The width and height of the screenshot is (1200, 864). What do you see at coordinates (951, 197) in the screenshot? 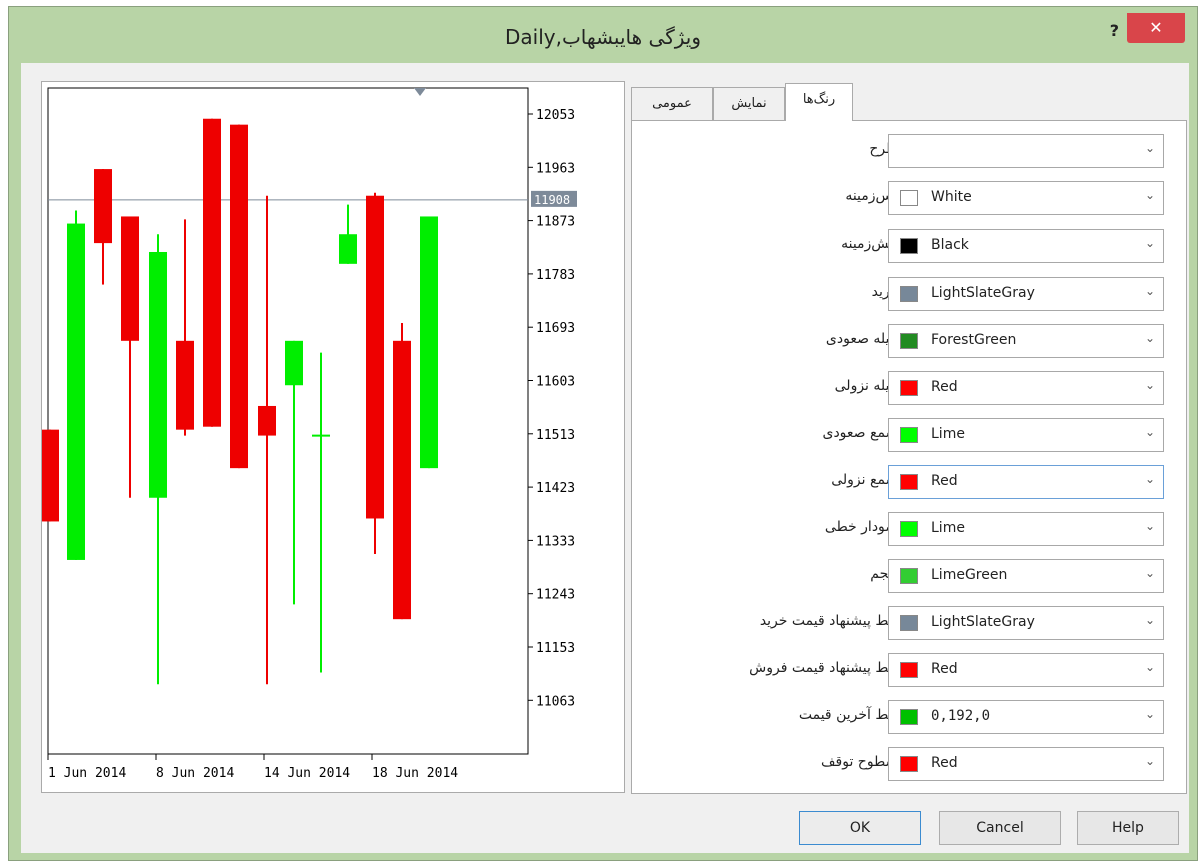
I see `color-select-value: White` at bounding box center [951, 197].